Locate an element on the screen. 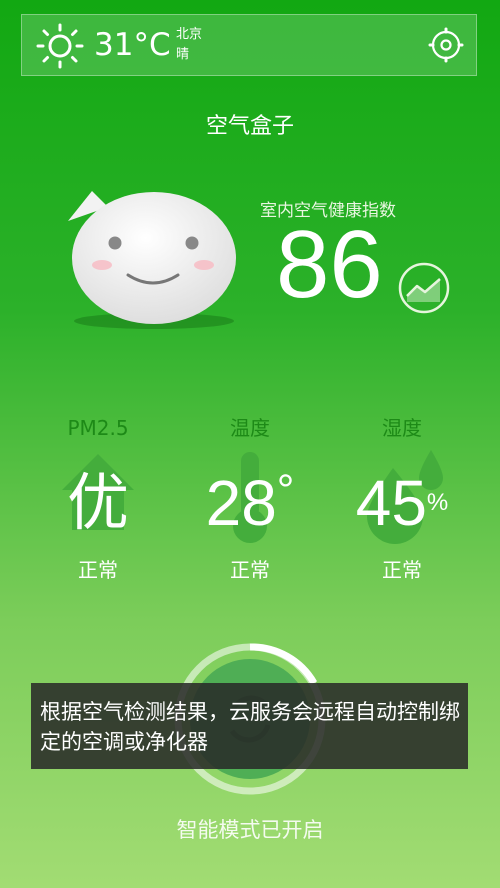  metric-temperature: 温度 28° 正常 is located at coordinates (250, 497).